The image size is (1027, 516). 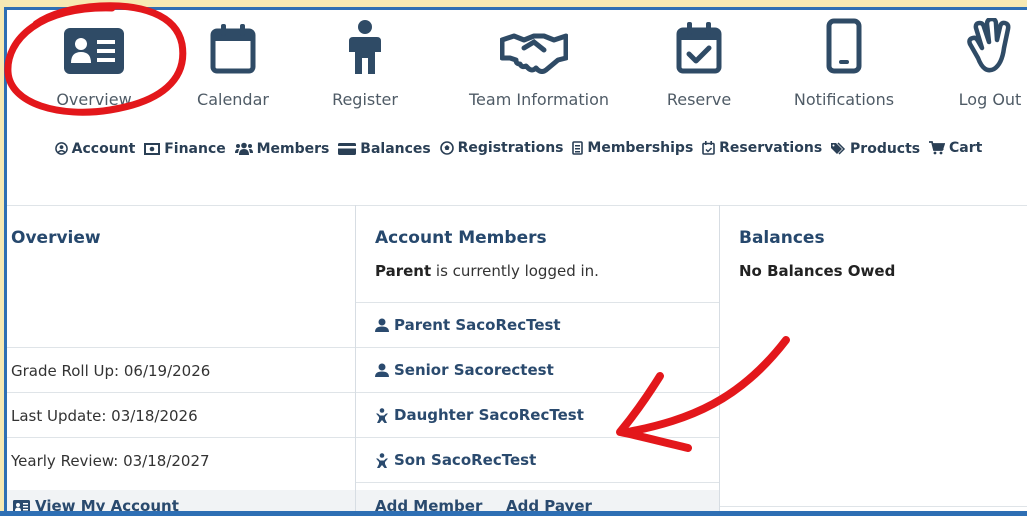 What do you see at coordinates (990, 99) in the screenshot?
I see `nav-label: Log Out` at bounding box center [990, 99].